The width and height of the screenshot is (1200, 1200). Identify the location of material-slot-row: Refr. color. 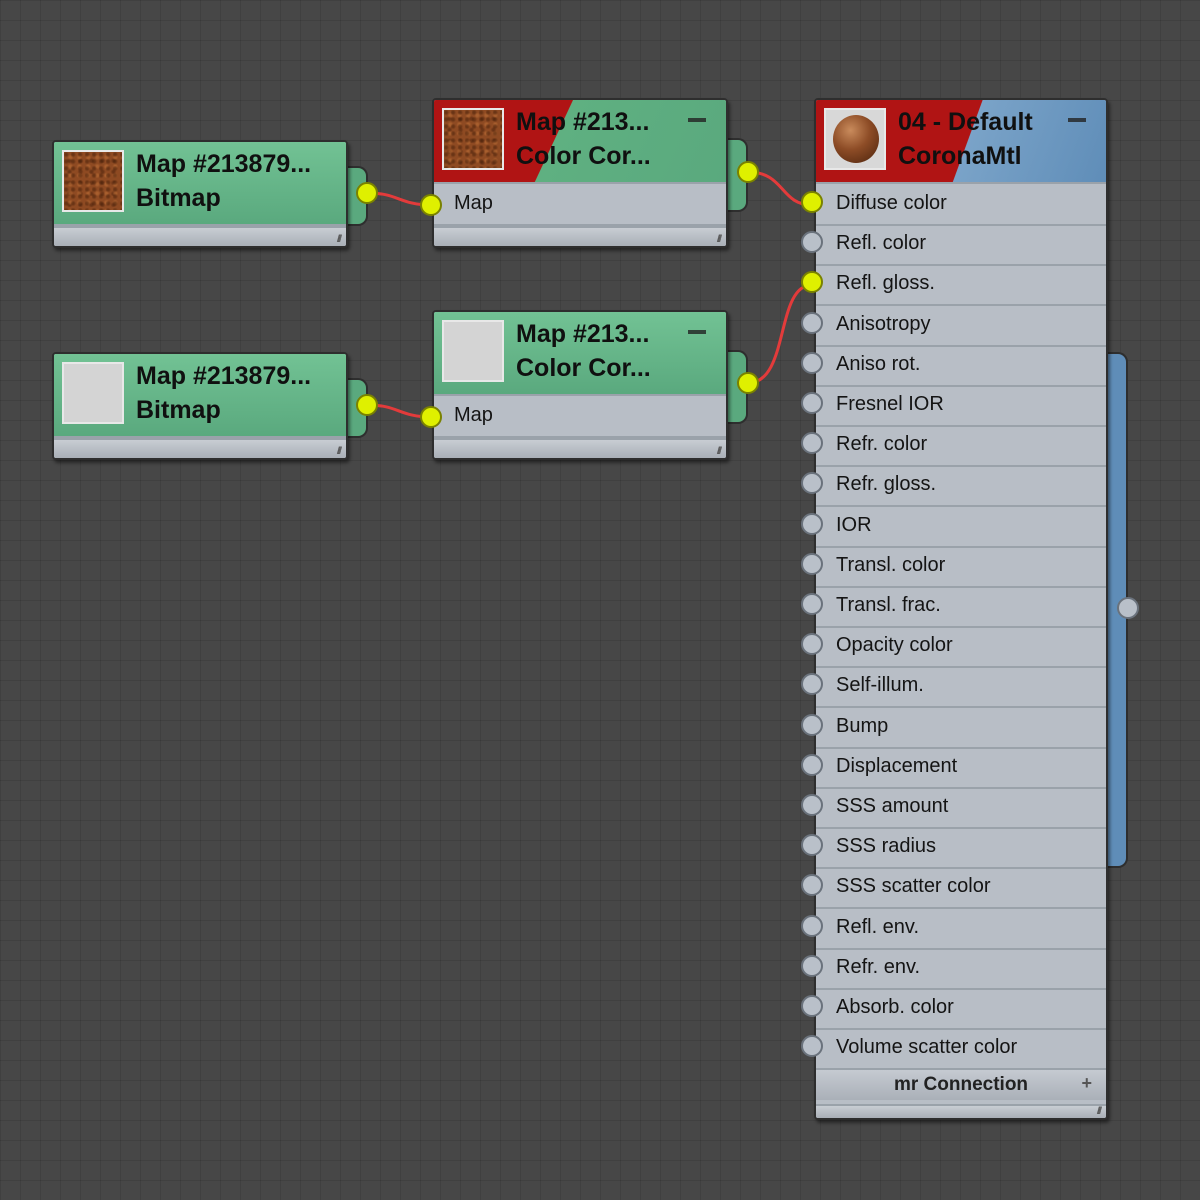
(961, 446).